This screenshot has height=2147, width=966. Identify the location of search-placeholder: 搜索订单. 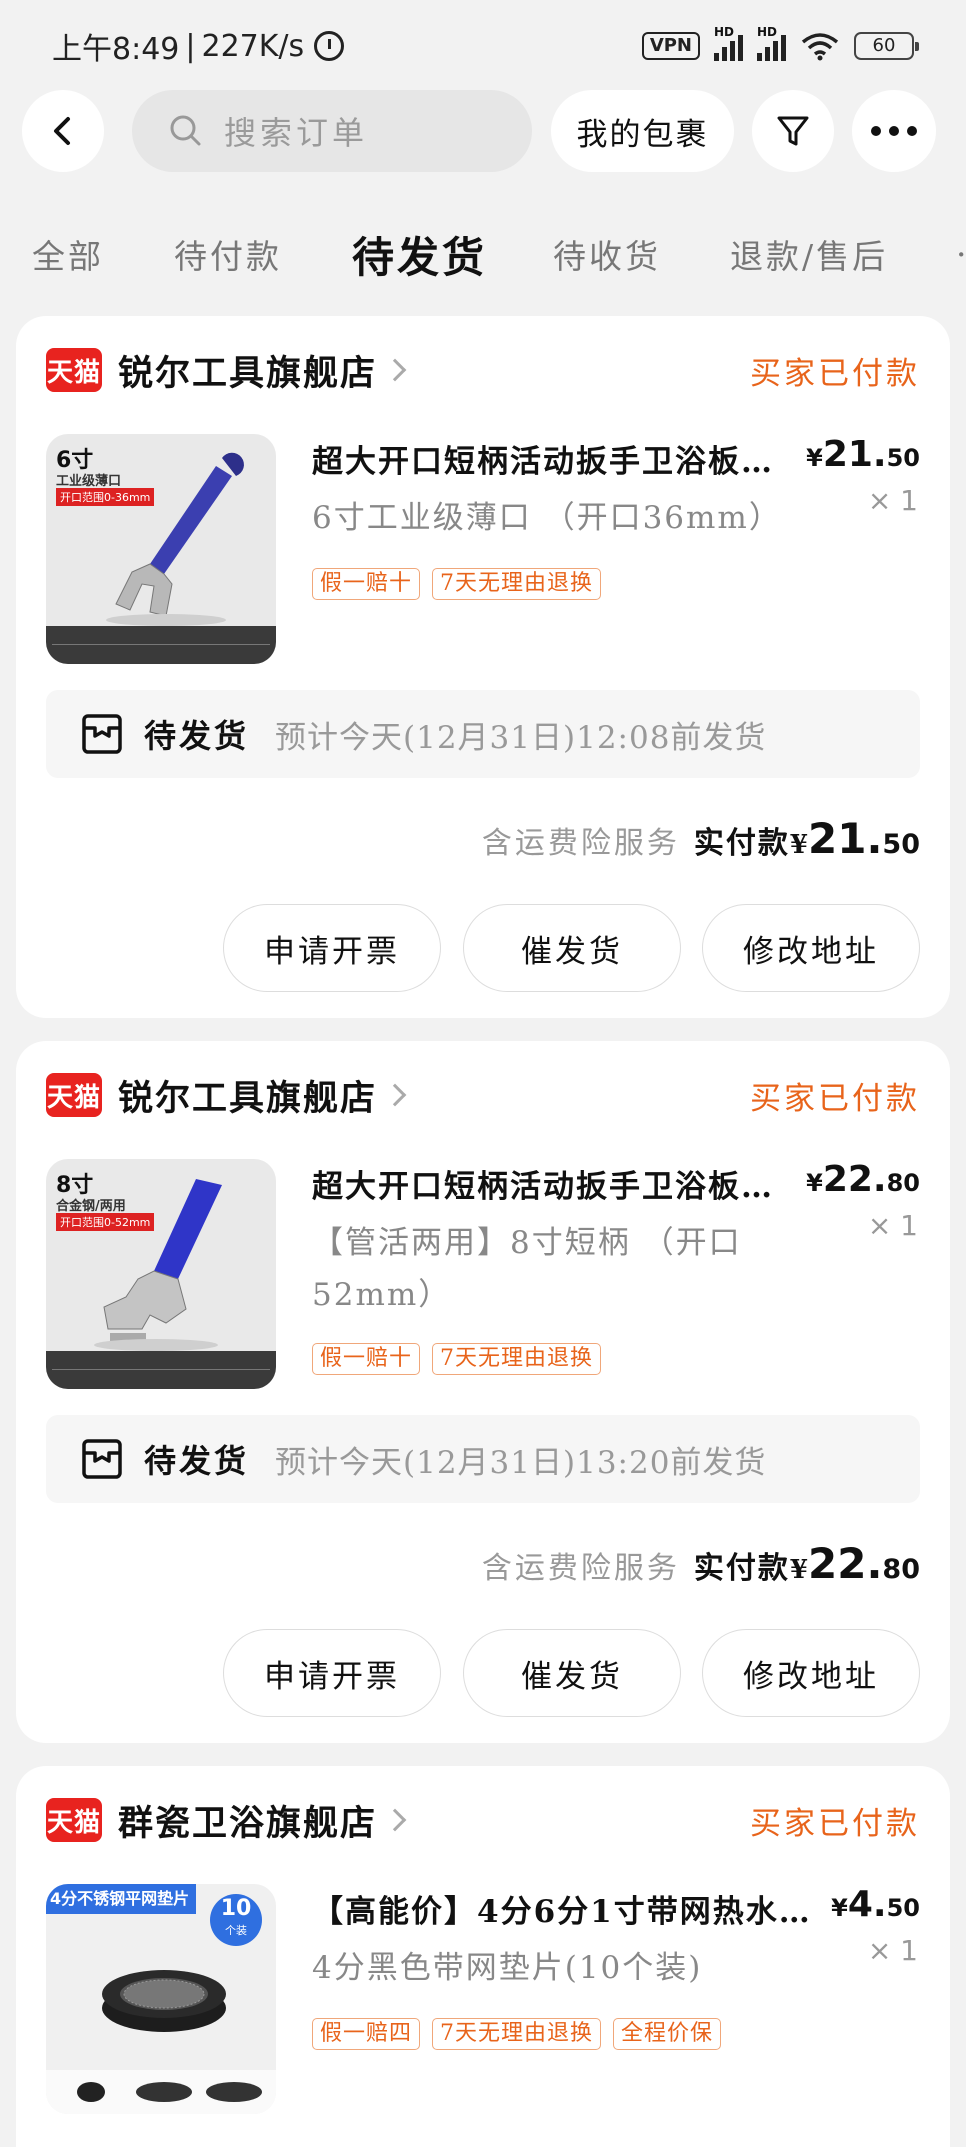
(296, 133).